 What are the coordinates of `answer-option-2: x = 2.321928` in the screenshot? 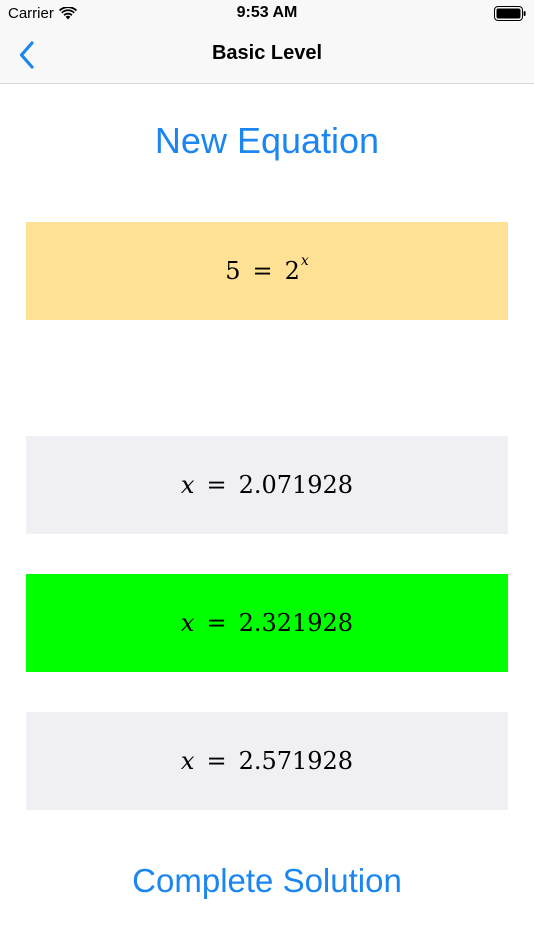 It's located at (267, 623).